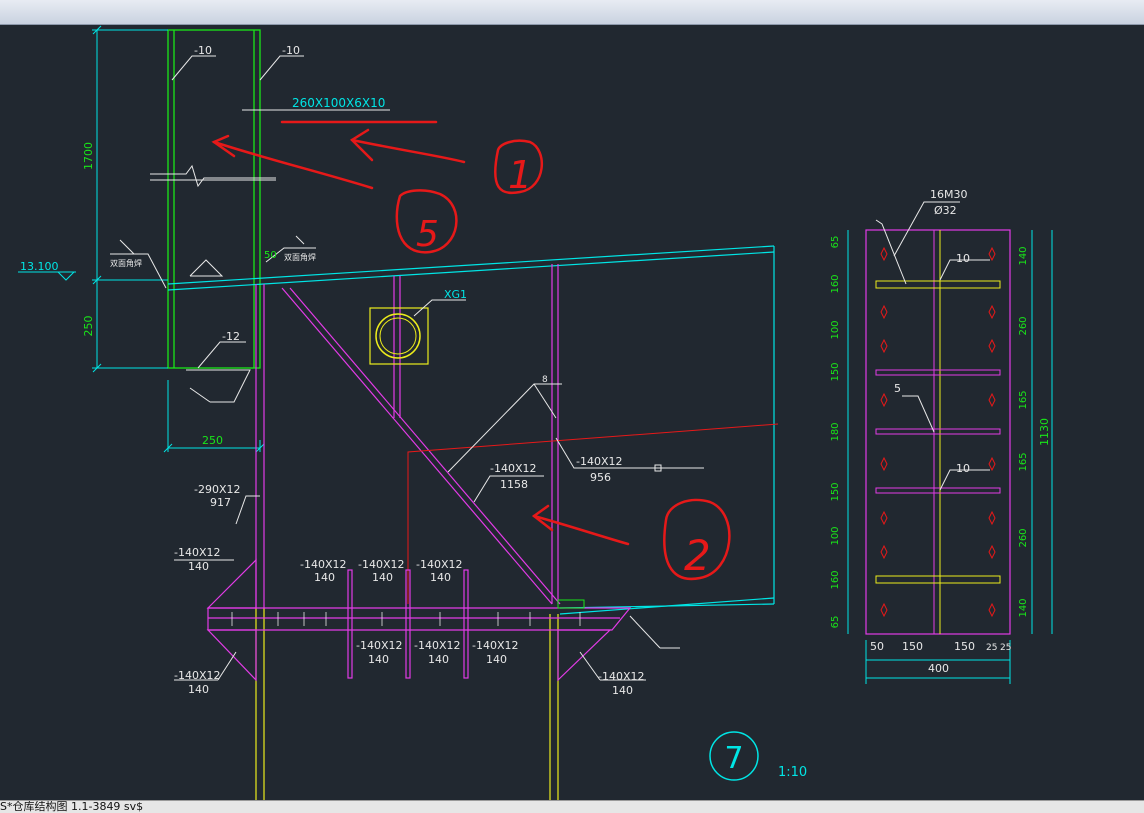 This screenshot has height=813, width=1144. What do you see at coordinates (1044, 432) in the screenshot?
I see `side-total-height: 1130` at bounding box center [1044, 432].